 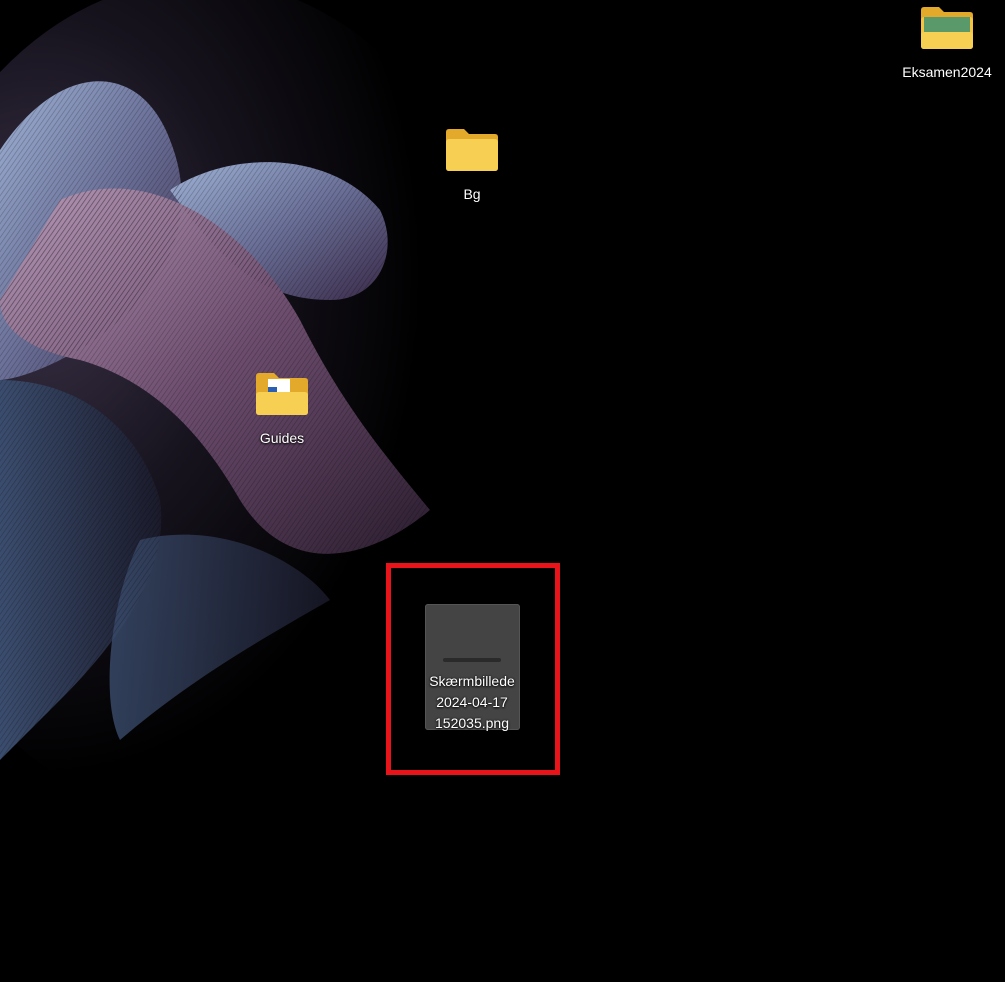 I want to click on highlight-box, so click(x=473, y=669).